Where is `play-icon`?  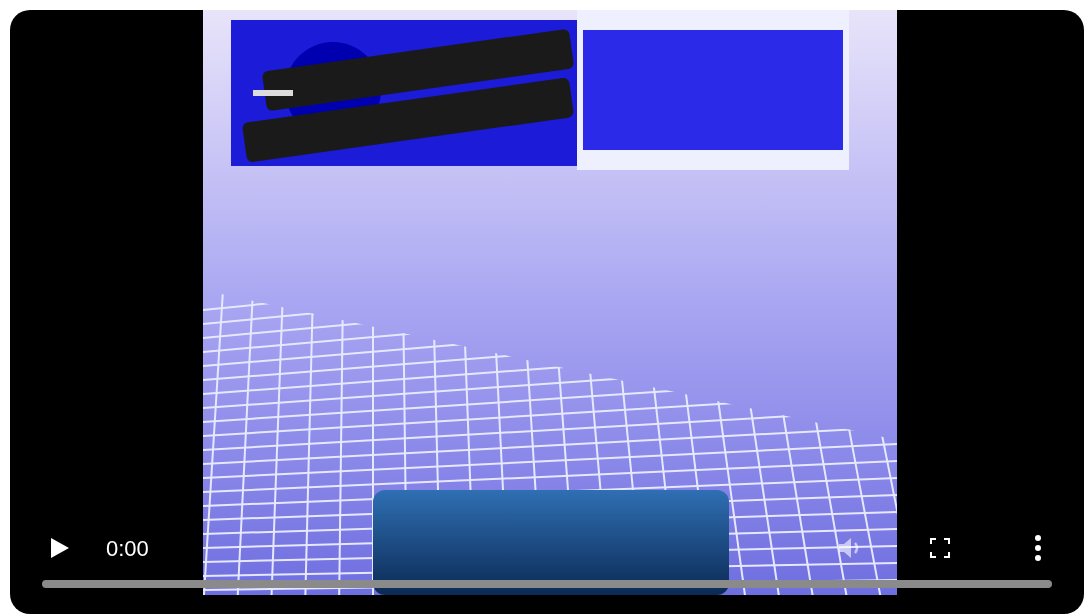 play-icon is located at coordinates (60, 548).